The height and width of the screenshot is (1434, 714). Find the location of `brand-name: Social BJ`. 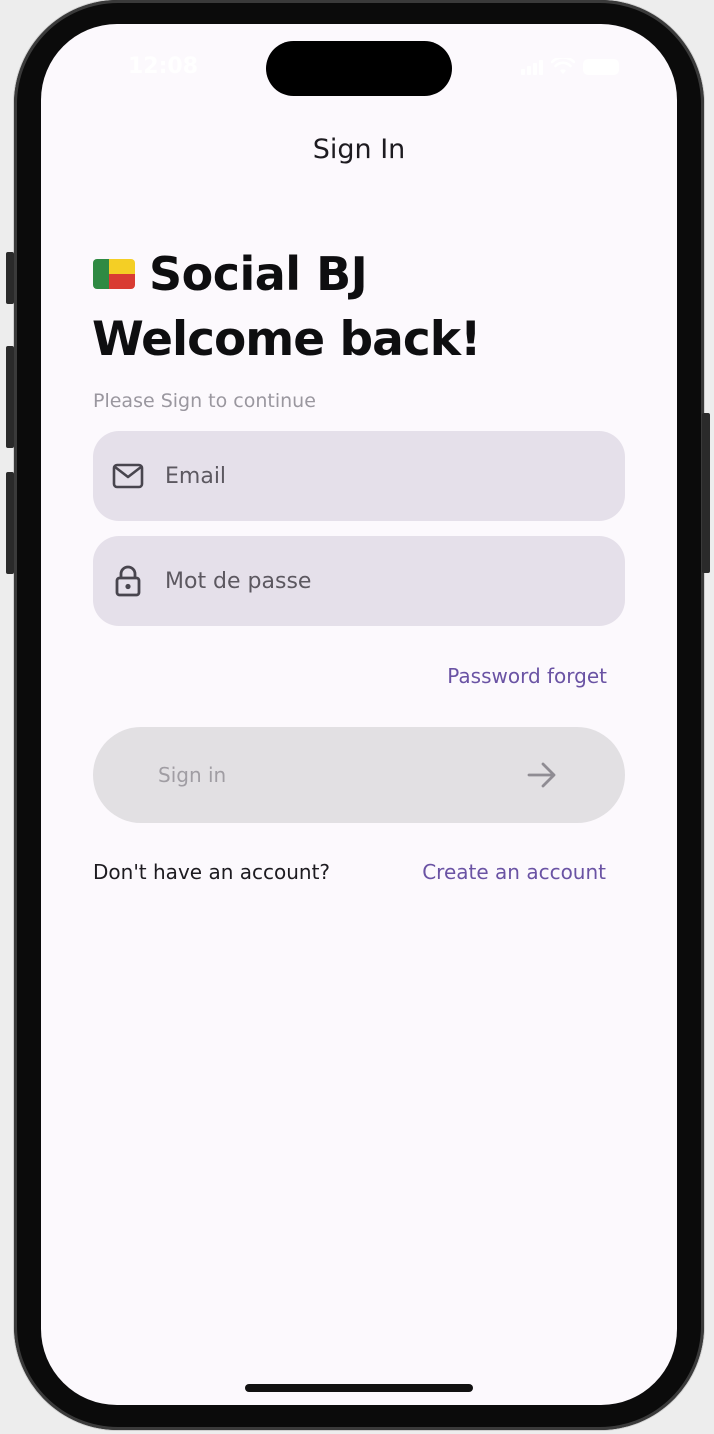

brand-name: Social BJ is located at coordinates (258, 274).